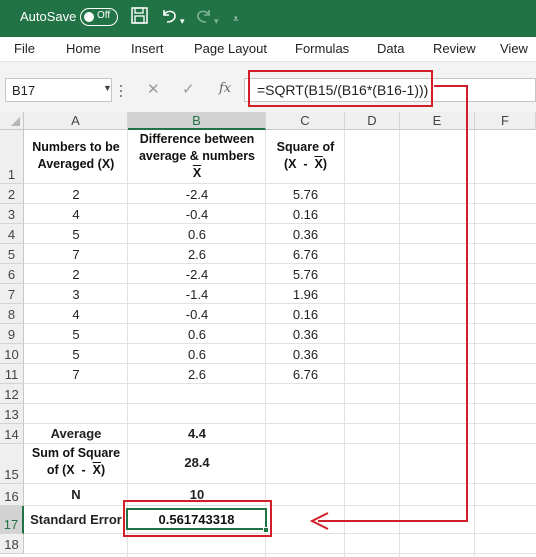 This screenshot has height=557, width=536. I want to click on column-header-e: E, so click(437, 121).